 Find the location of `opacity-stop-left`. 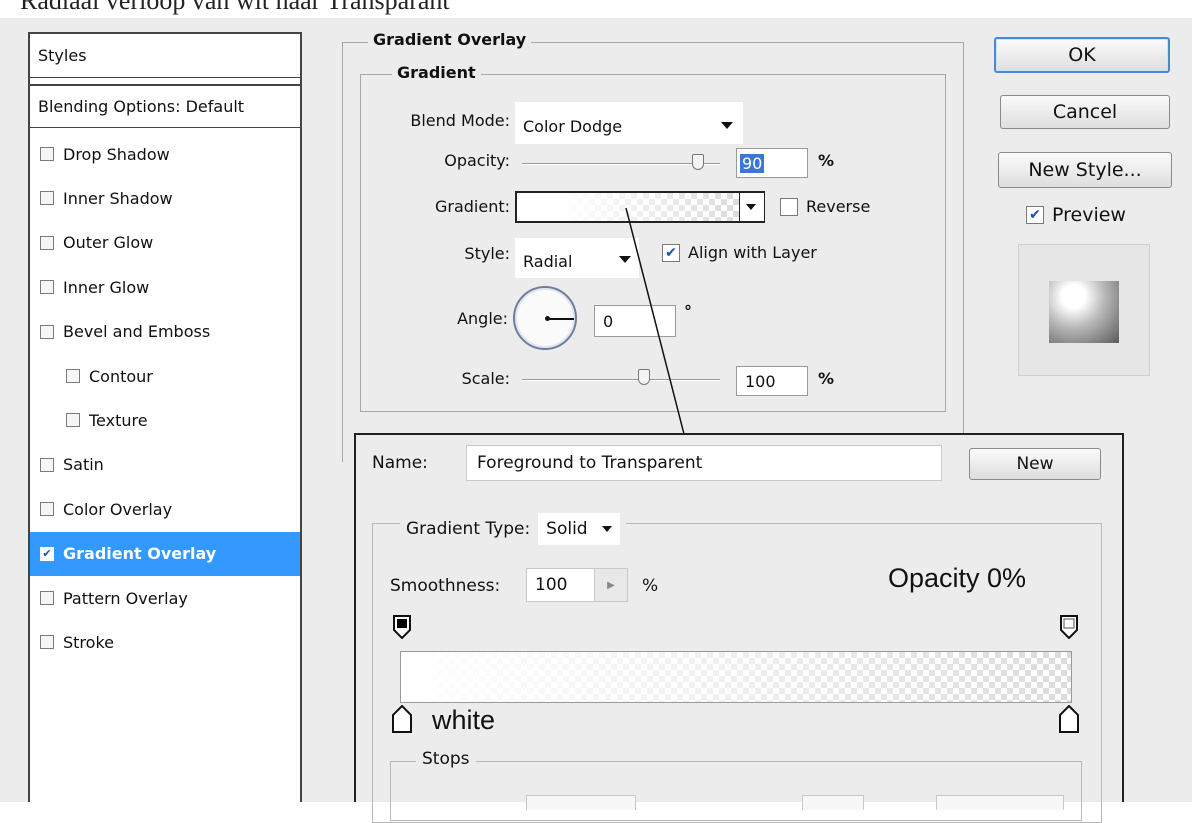

opacity-stop-left is located at coordinates (402, 627).